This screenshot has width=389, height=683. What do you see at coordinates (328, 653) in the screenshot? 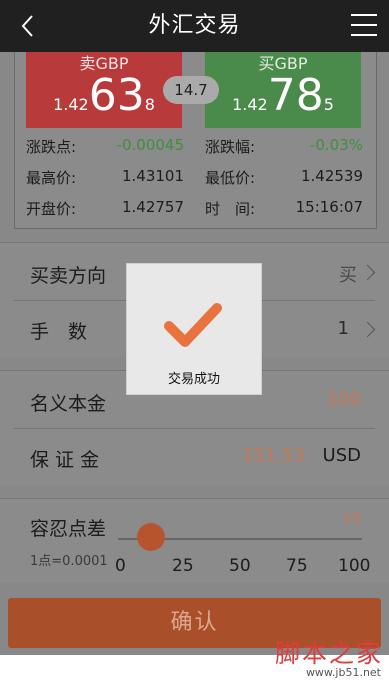
I see `watermark-logo: 脚本之家` at bounding box center [328, 653].